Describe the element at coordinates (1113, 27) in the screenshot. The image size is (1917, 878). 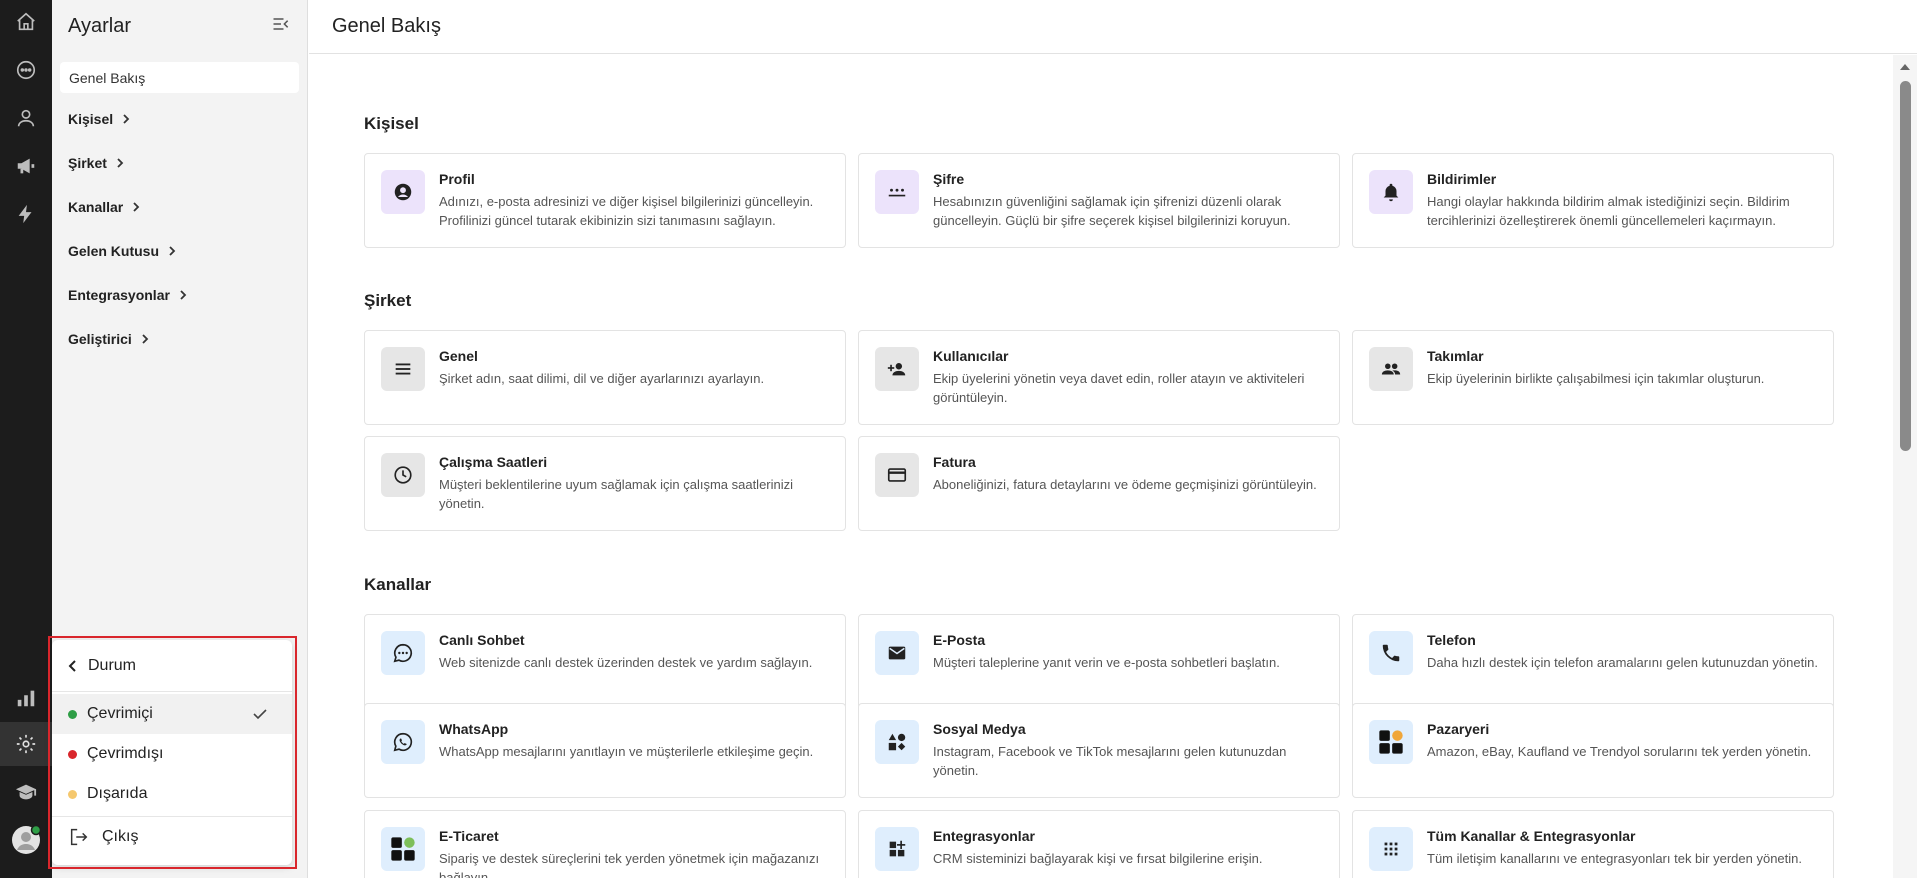
I see `page-header: Genel Bakış` at that location.